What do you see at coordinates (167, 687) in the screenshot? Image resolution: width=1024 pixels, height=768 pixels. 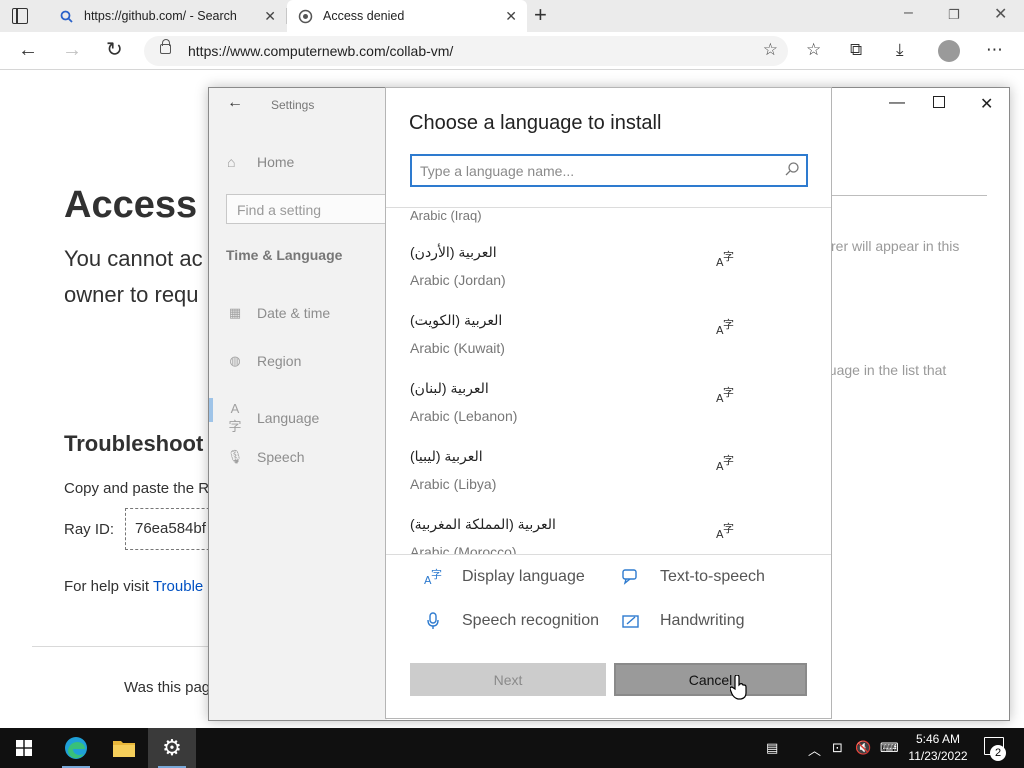 I see `feedback-prompt: Was this pag` at bounding box center [167, 687].